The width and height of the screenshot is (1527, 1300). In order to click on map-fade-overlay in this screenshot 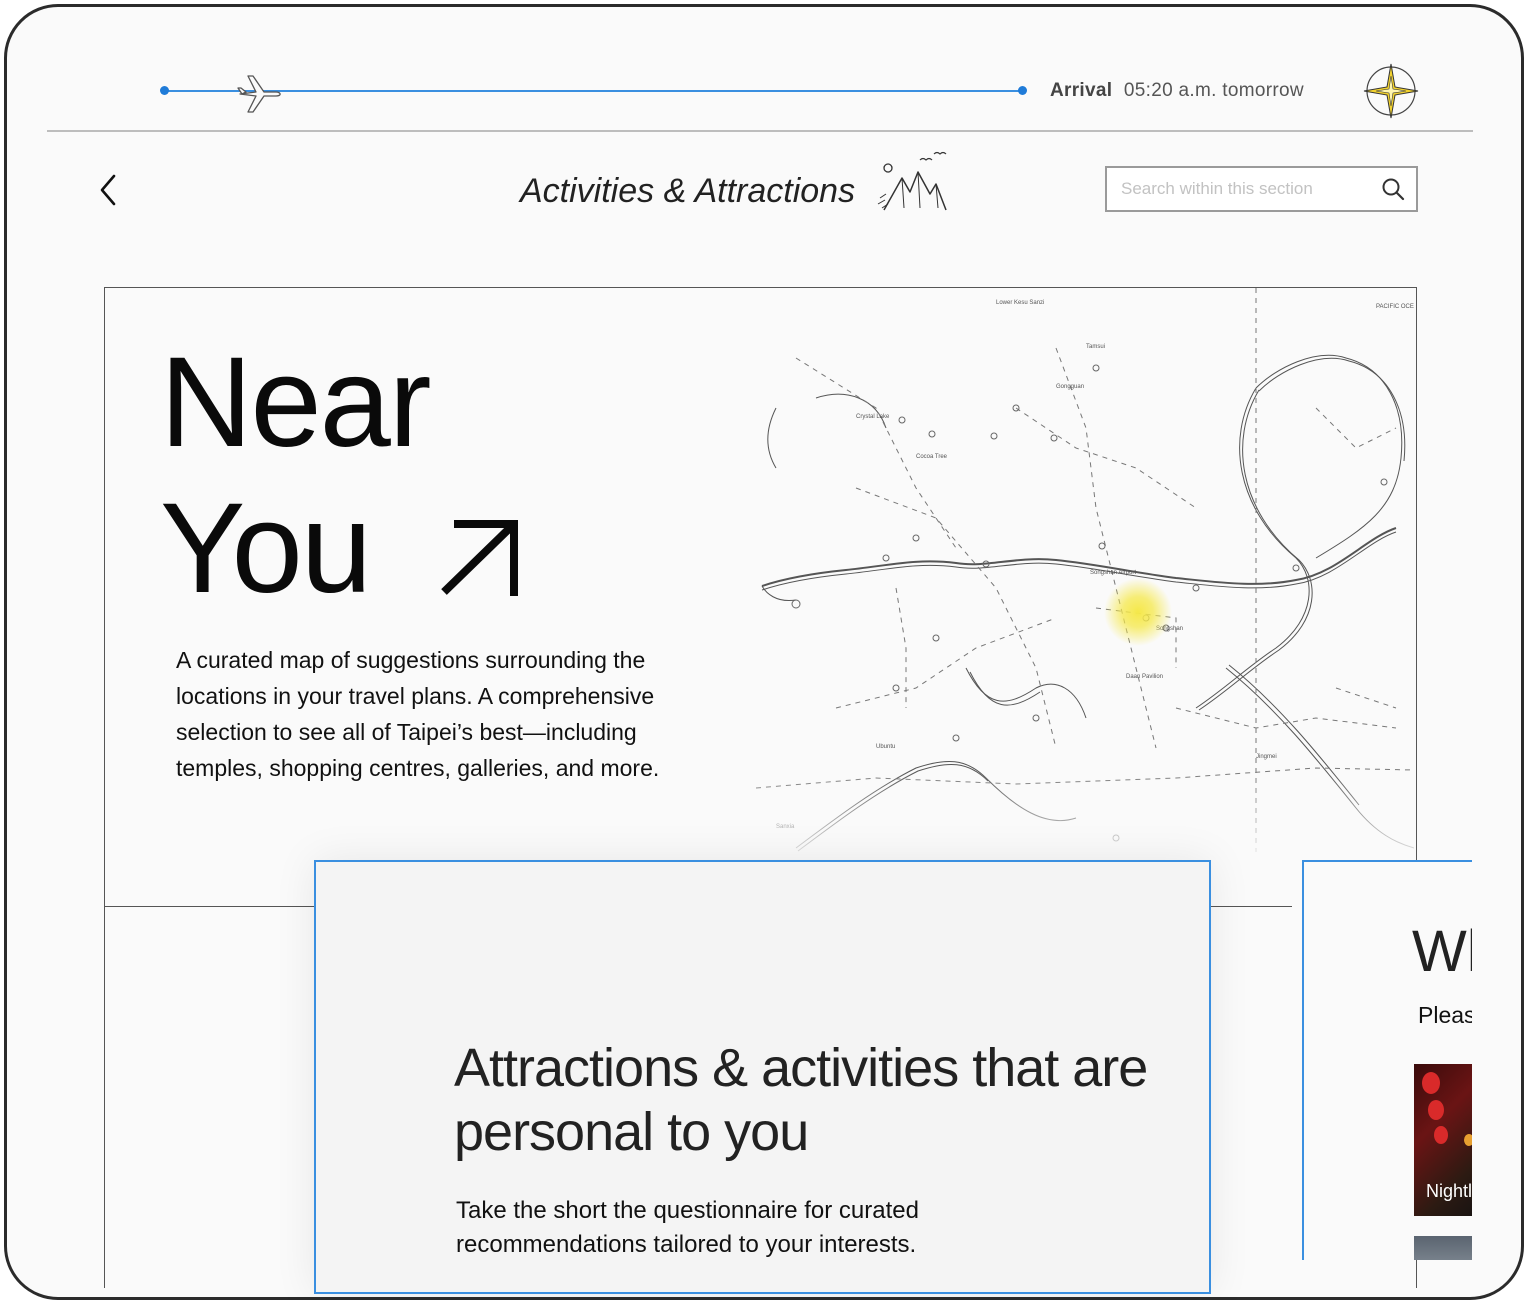, I will do `click(1085, 815)`.